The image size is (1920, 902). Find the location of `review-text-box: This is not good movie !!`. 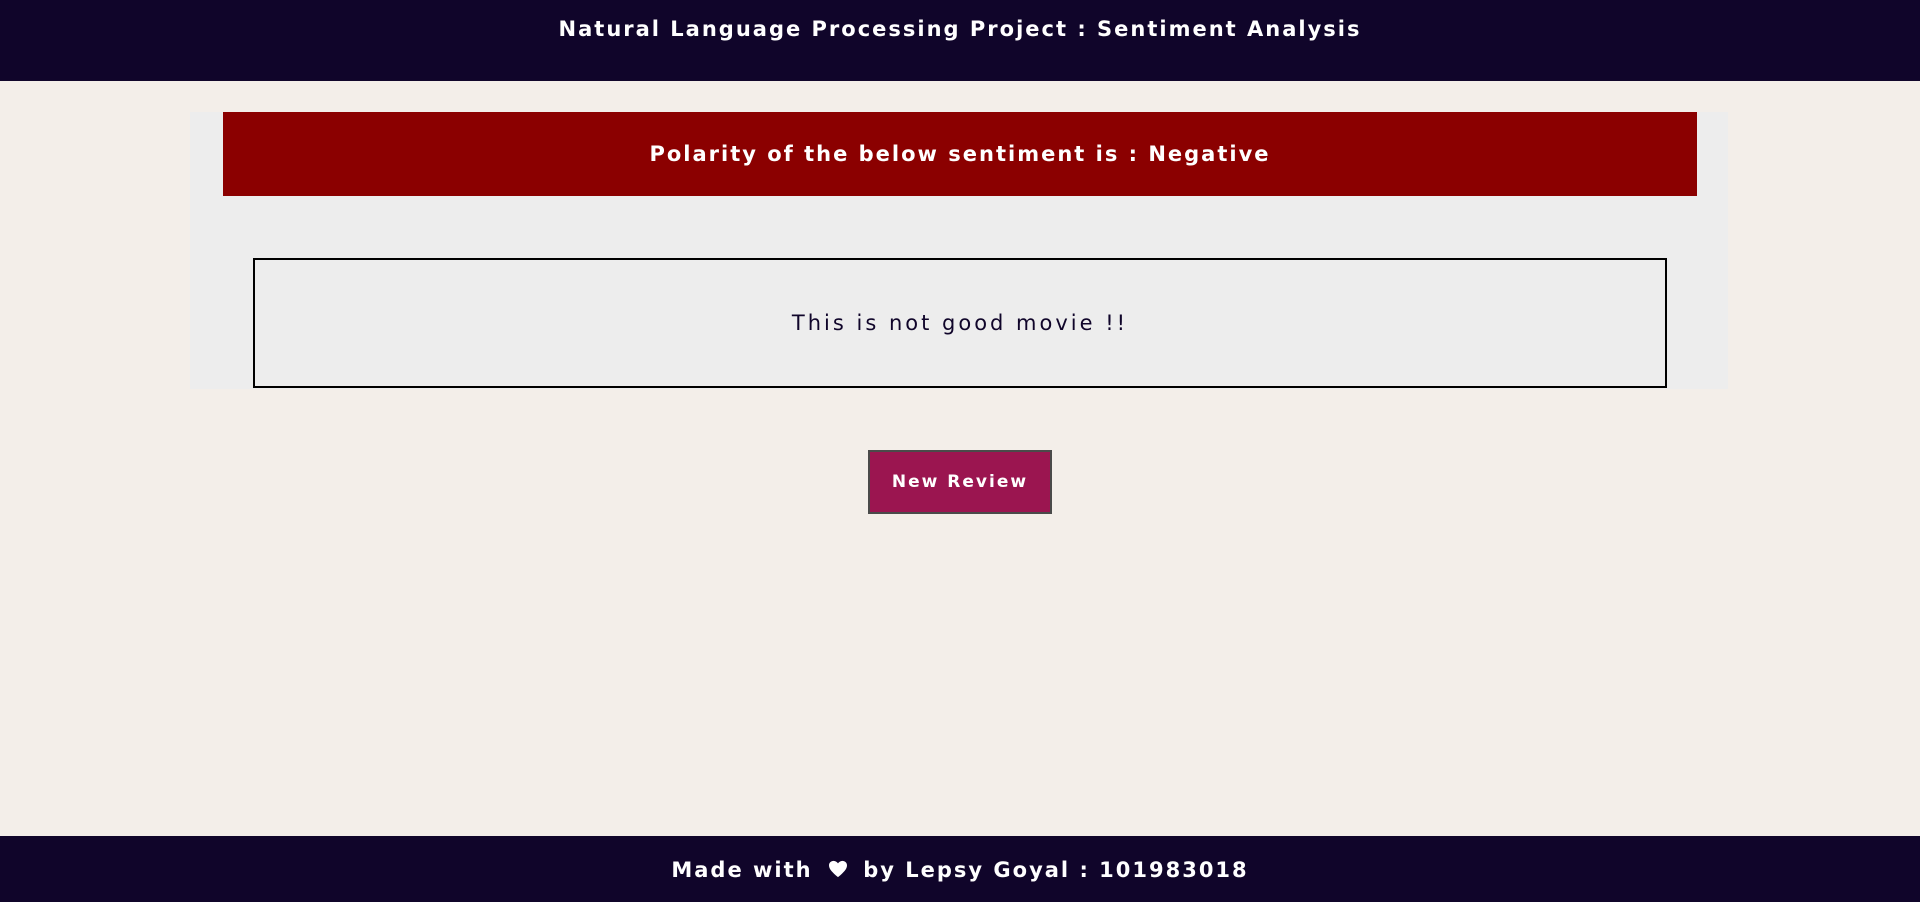

review-text-box: This is not good movie !! is located at coordinates (960, 323).